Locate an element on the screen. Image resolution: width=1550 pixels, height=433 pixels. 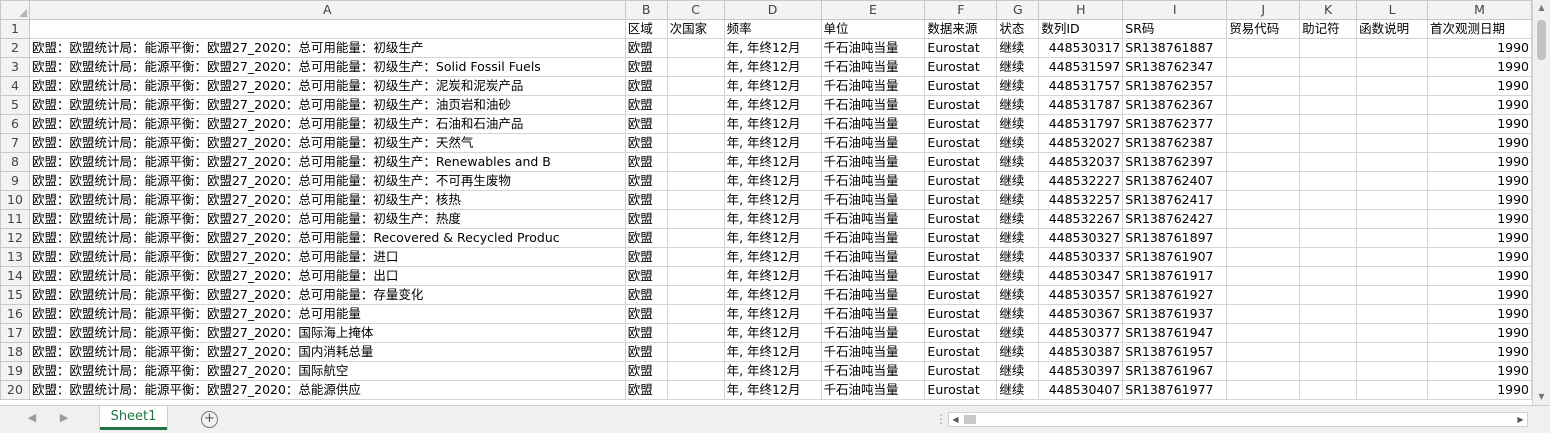
cell-a: 欧盟：欧盟统计局：能源平衡：欧盟27_2020：总可用能量：初级生产：天然气 is located at coordinates (327, 143).